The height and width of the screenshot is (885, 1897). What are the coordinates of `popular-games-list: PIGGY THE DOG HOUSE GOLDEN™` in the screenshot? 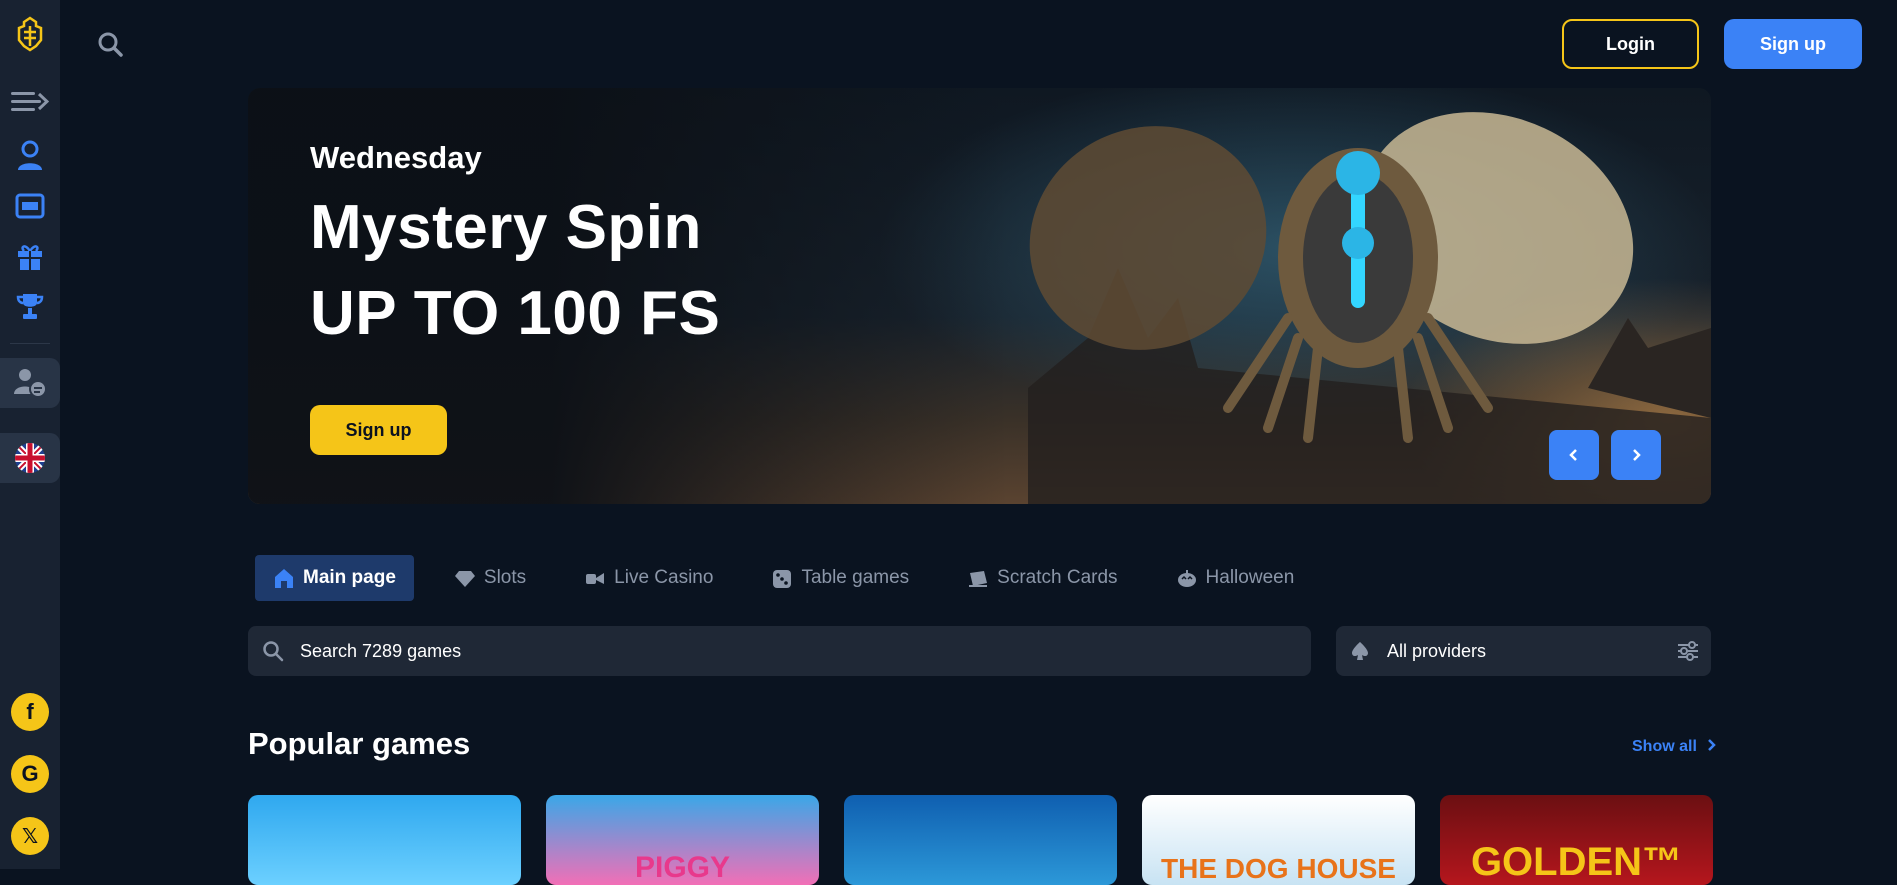 It's located at (980, 840).